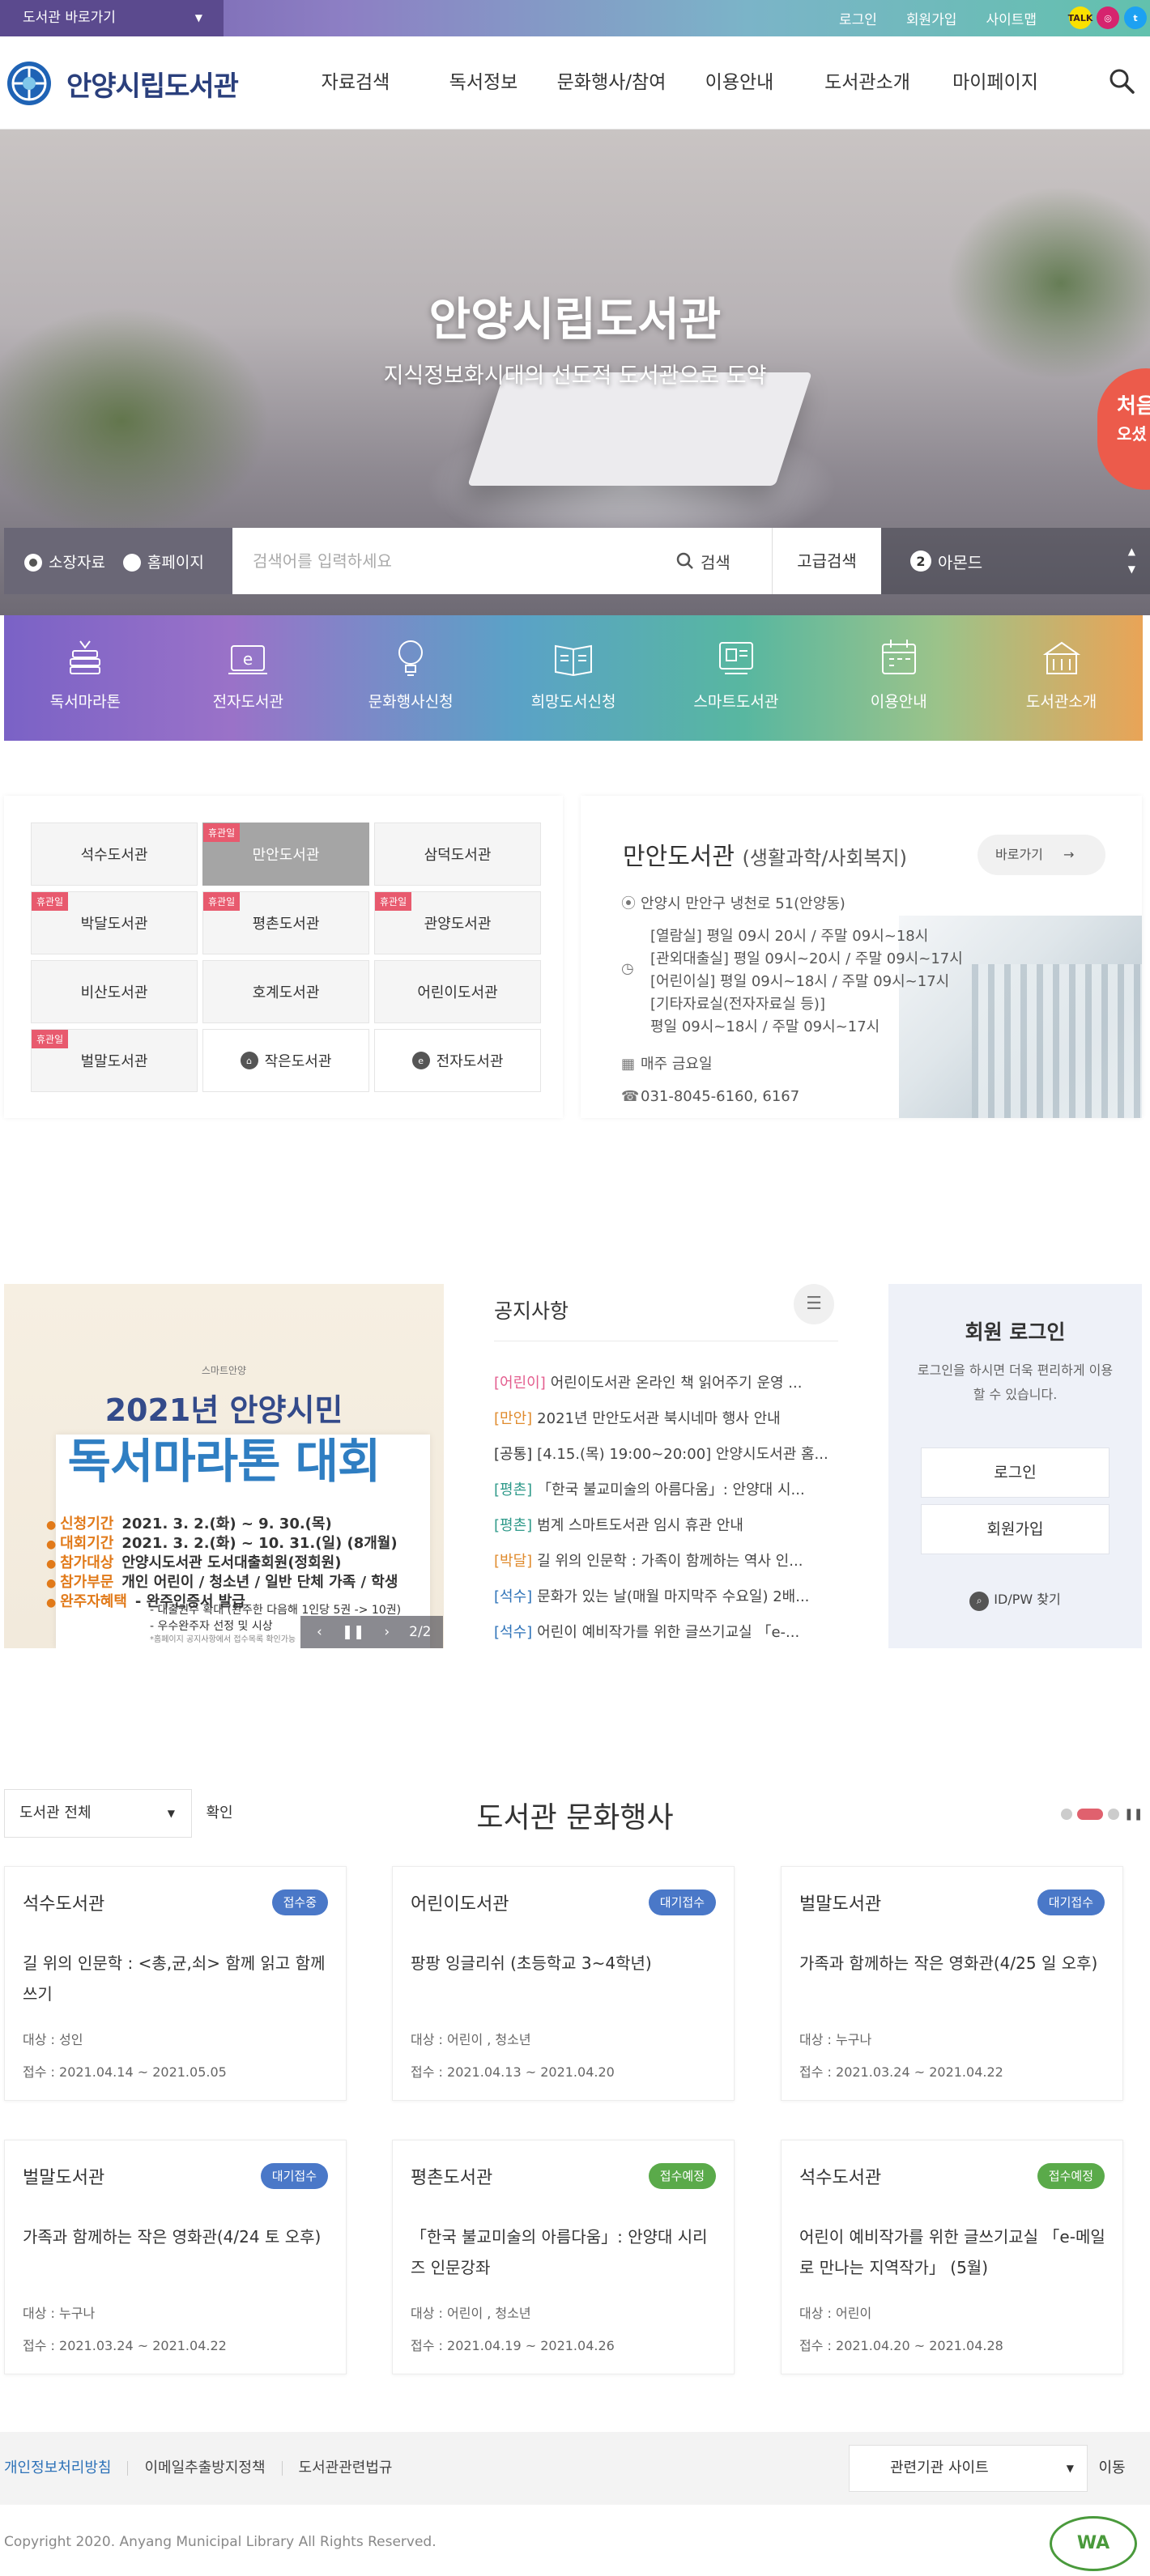 The image size is (1150, 2576). What do you see at coordinates (919, 2072) in the screenshot?
I see `event-date-value: 2021.03.24 ~ 2021.04.22` at bounding box center [919, 2072].